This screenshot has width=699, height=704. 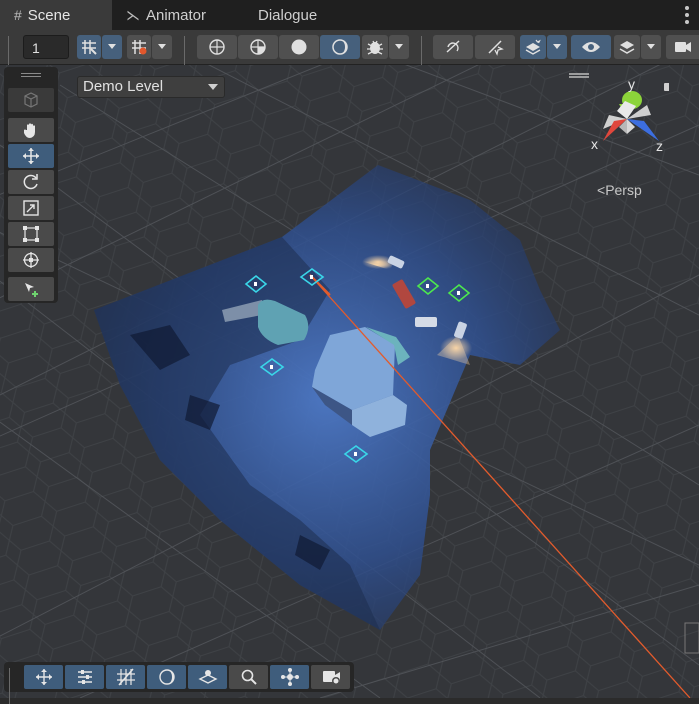 I want to click on grid-visibility-button, so click(x=125, y=677).